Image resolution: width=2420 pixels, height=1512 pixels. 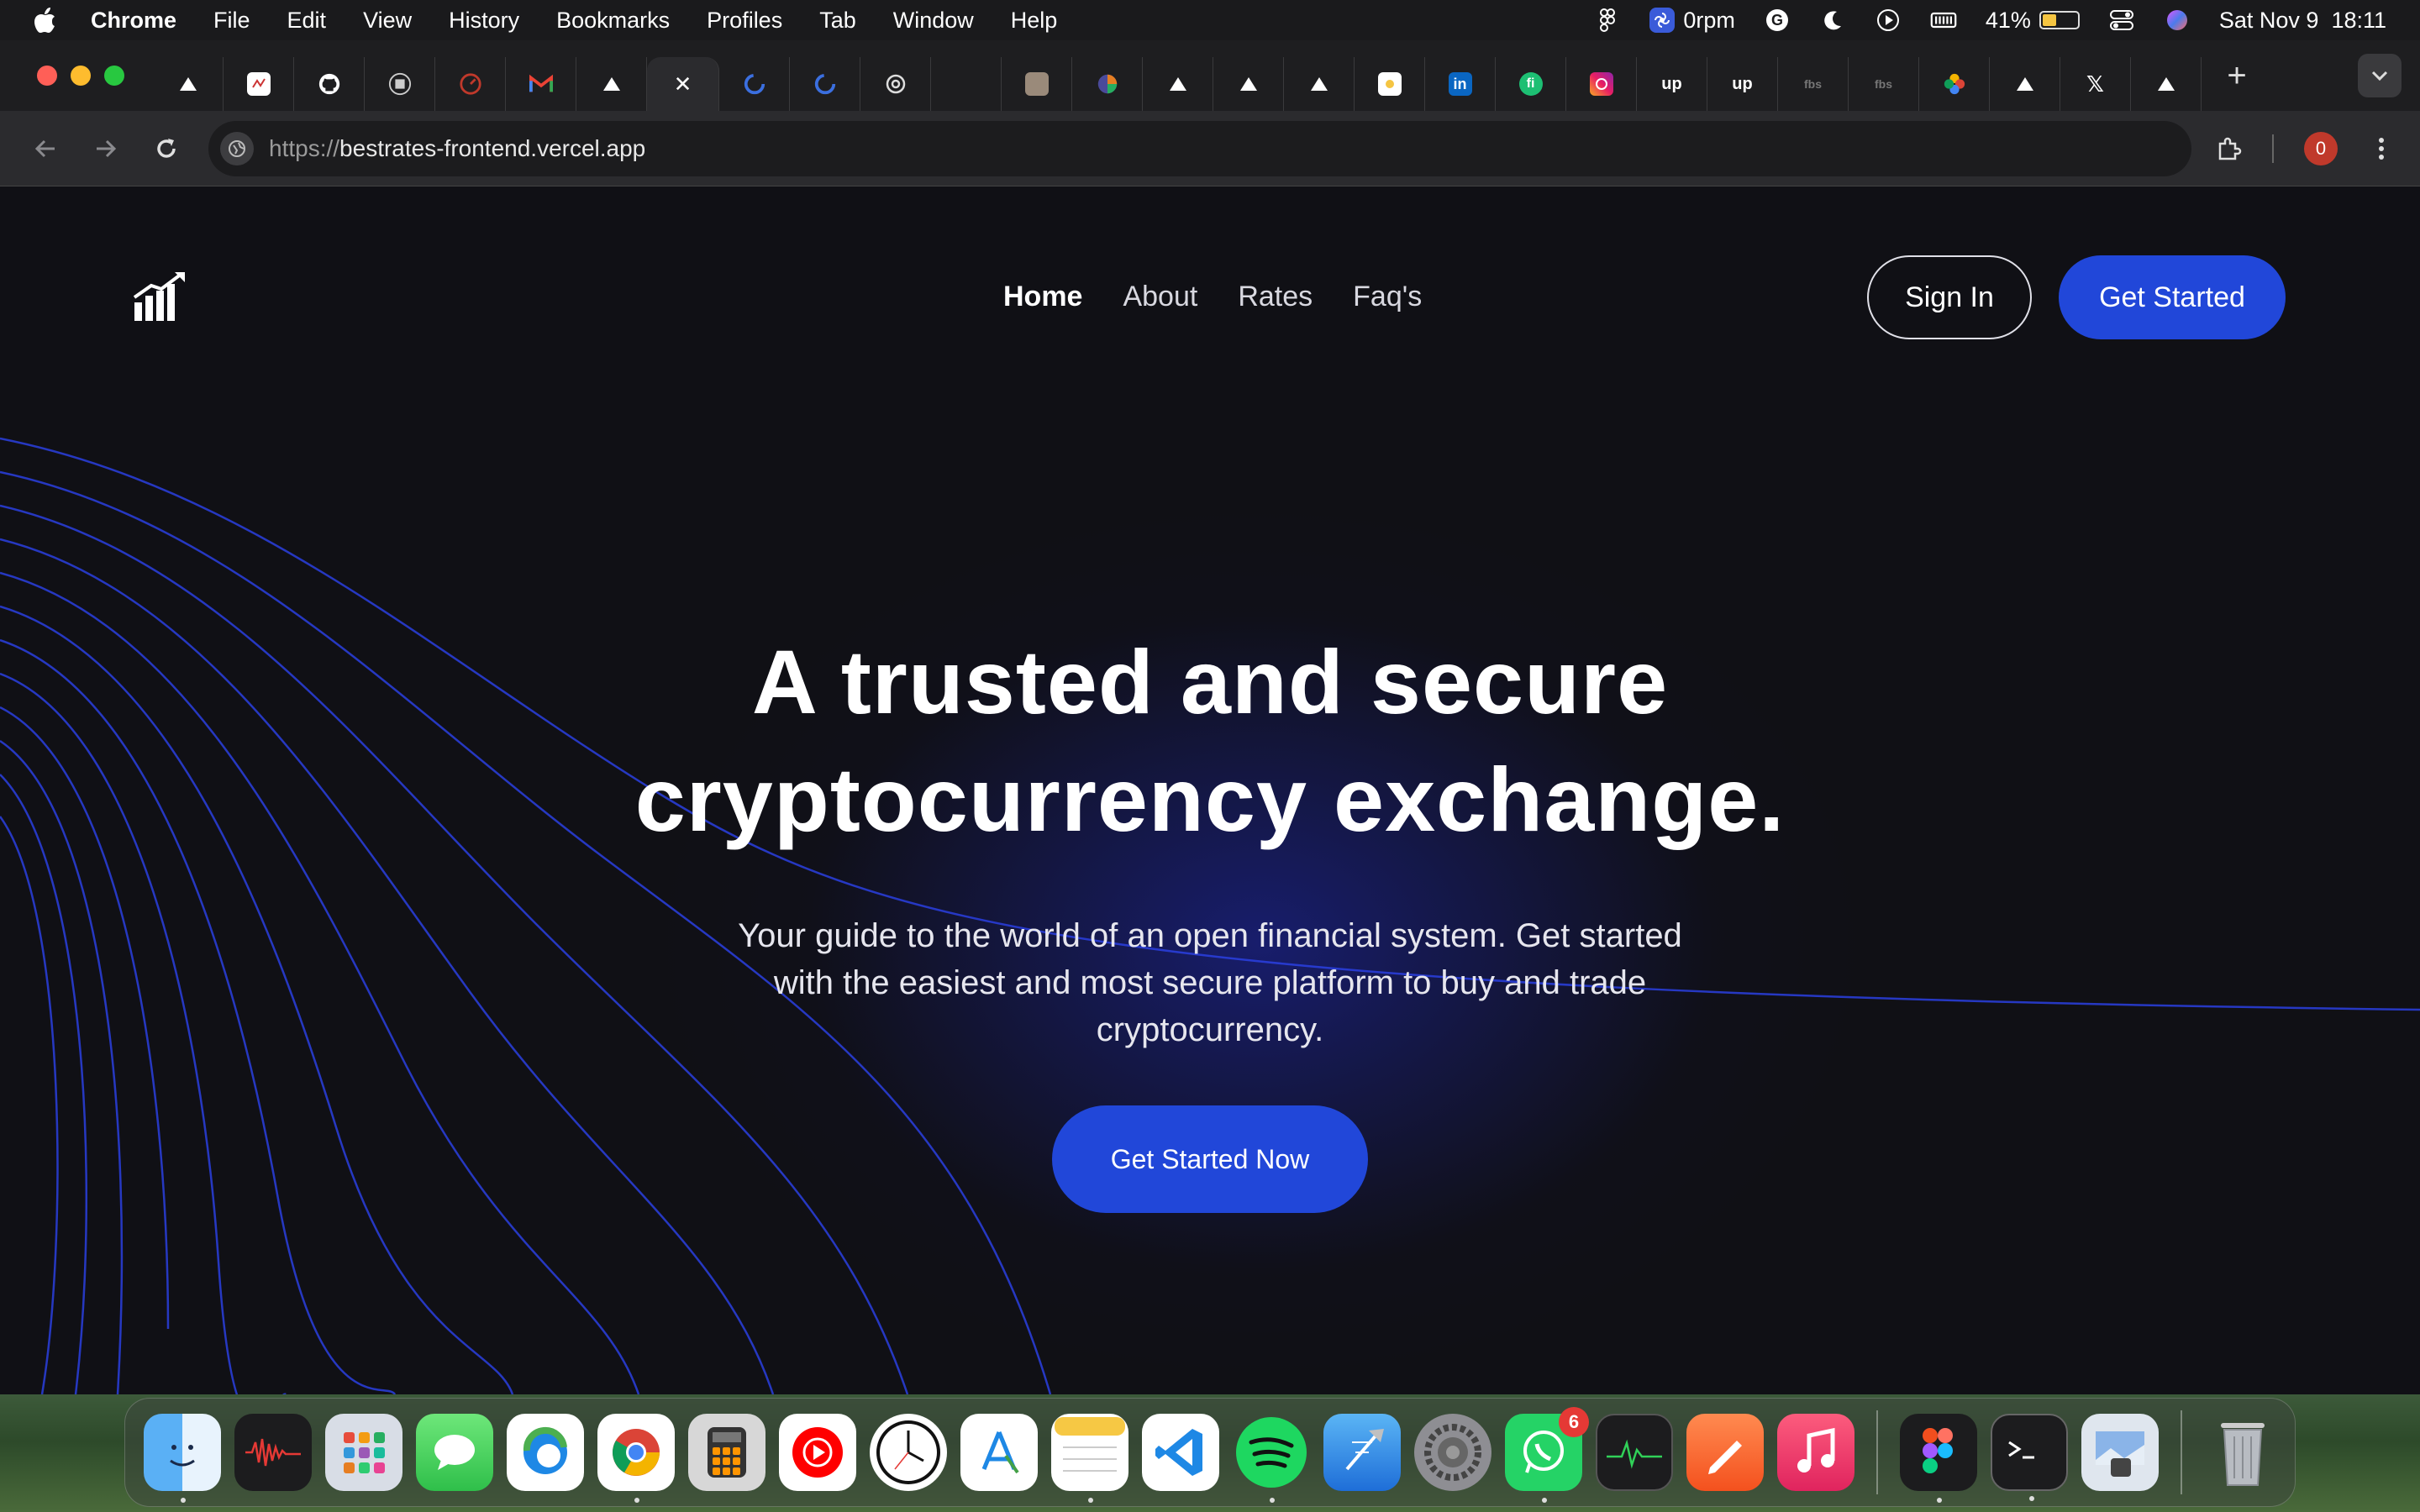 I want to click on nav-rates: Rates, so click(x=1275, y=297).